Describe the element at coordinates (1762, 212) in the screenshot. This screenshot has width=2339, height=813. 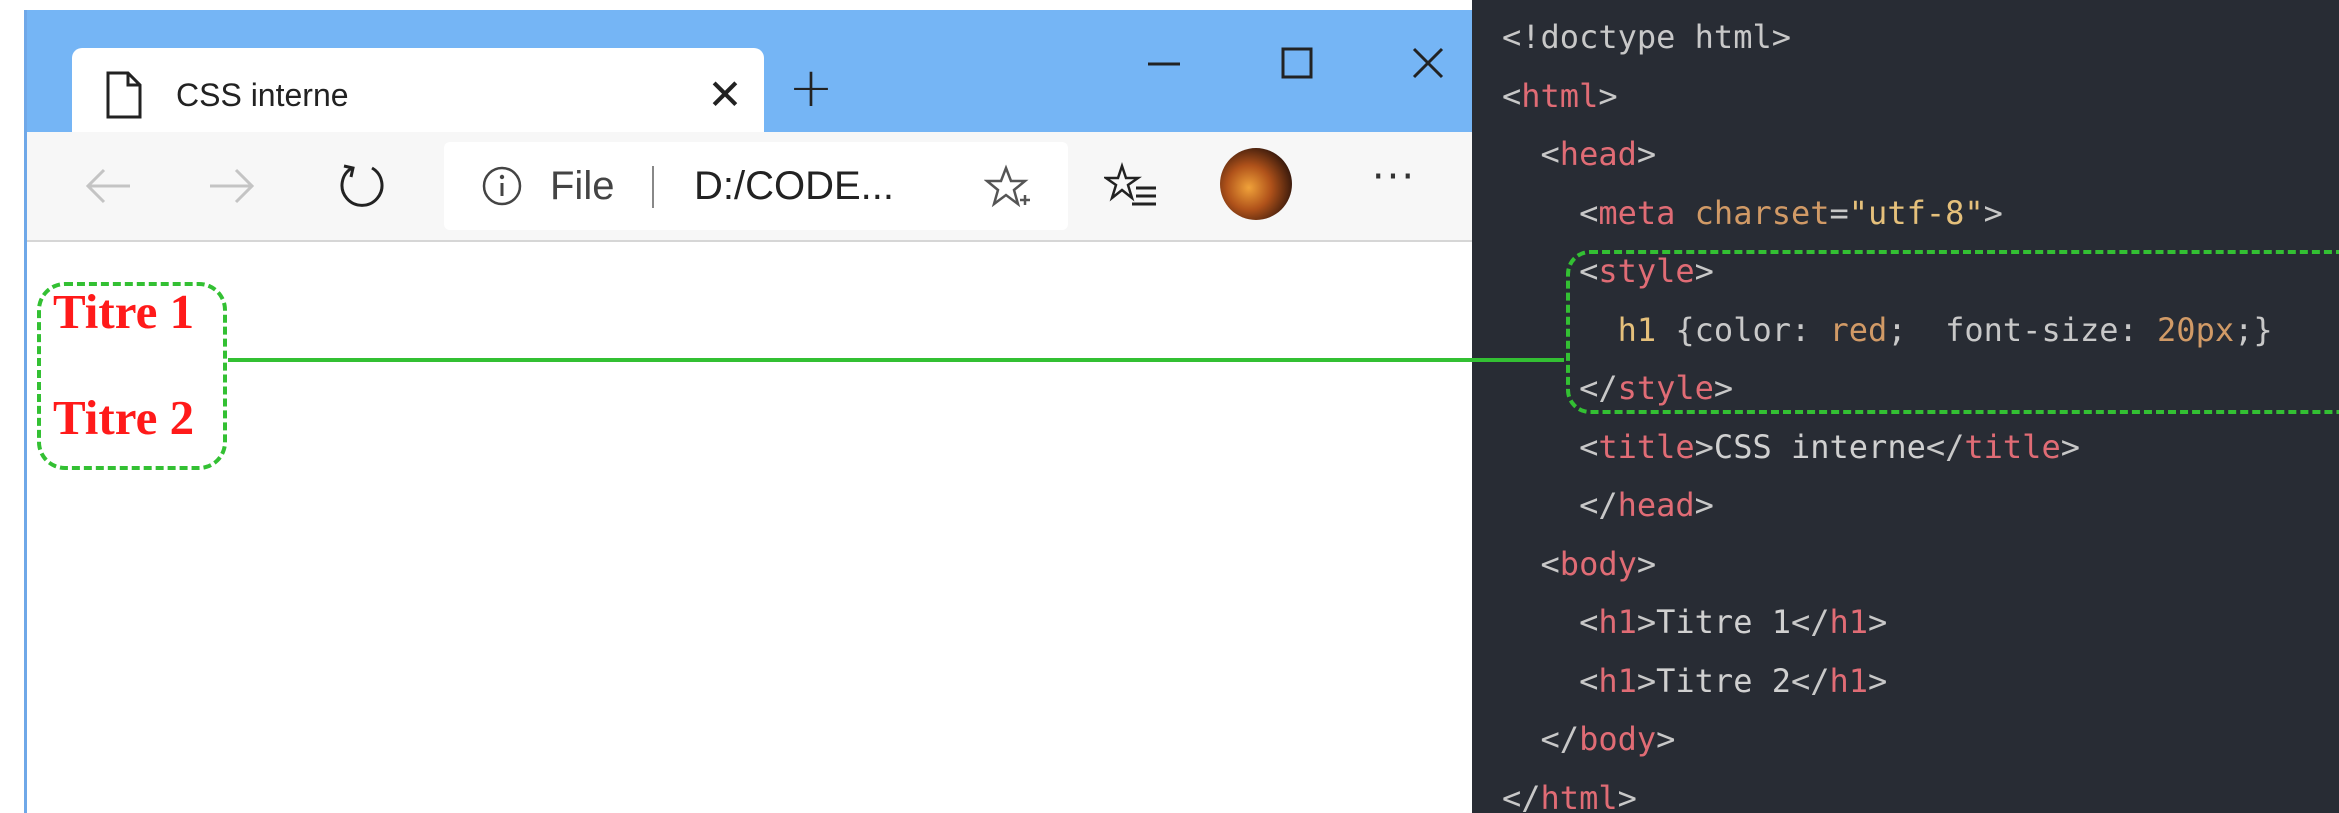
I see `code-token: charset` at that location.